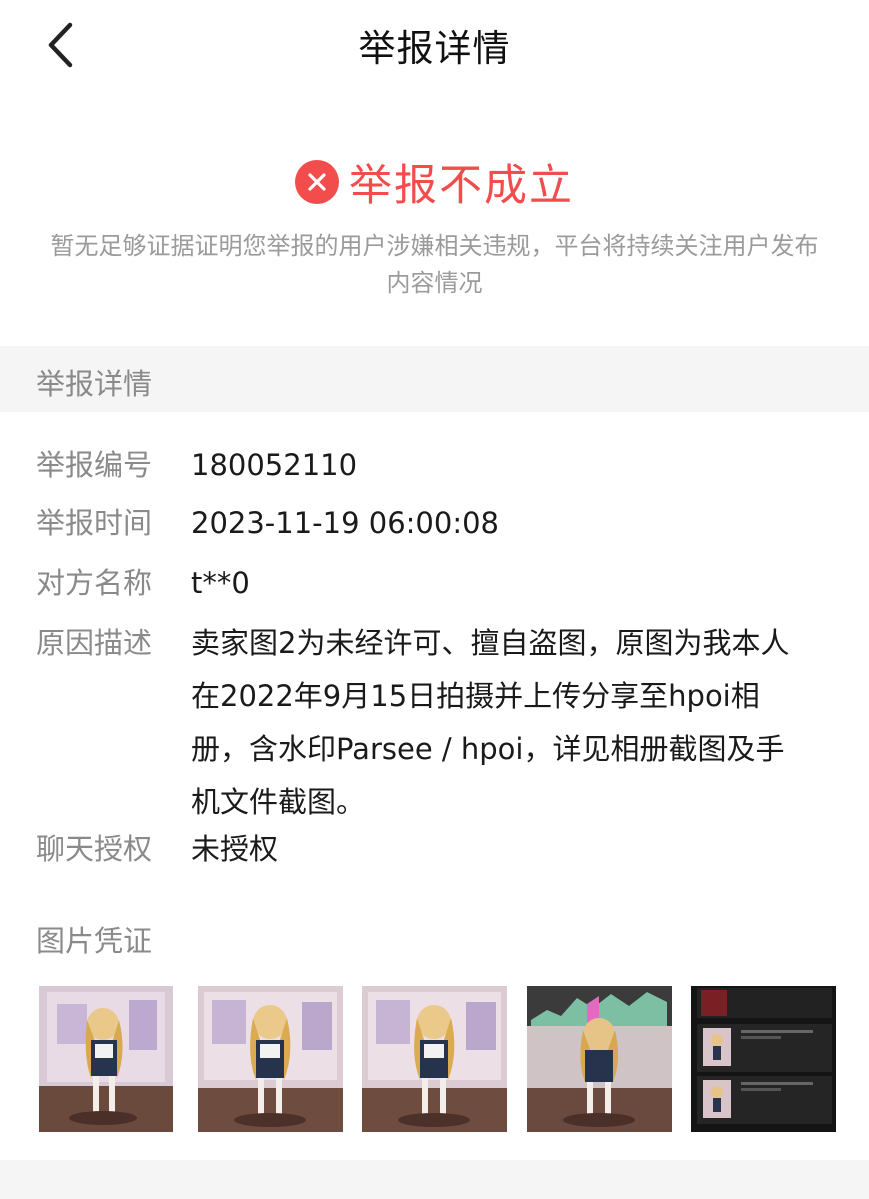  Describe the element at coordinates (274, 465) in the screenshot. I see `report-no-value: 180052110` at that location.